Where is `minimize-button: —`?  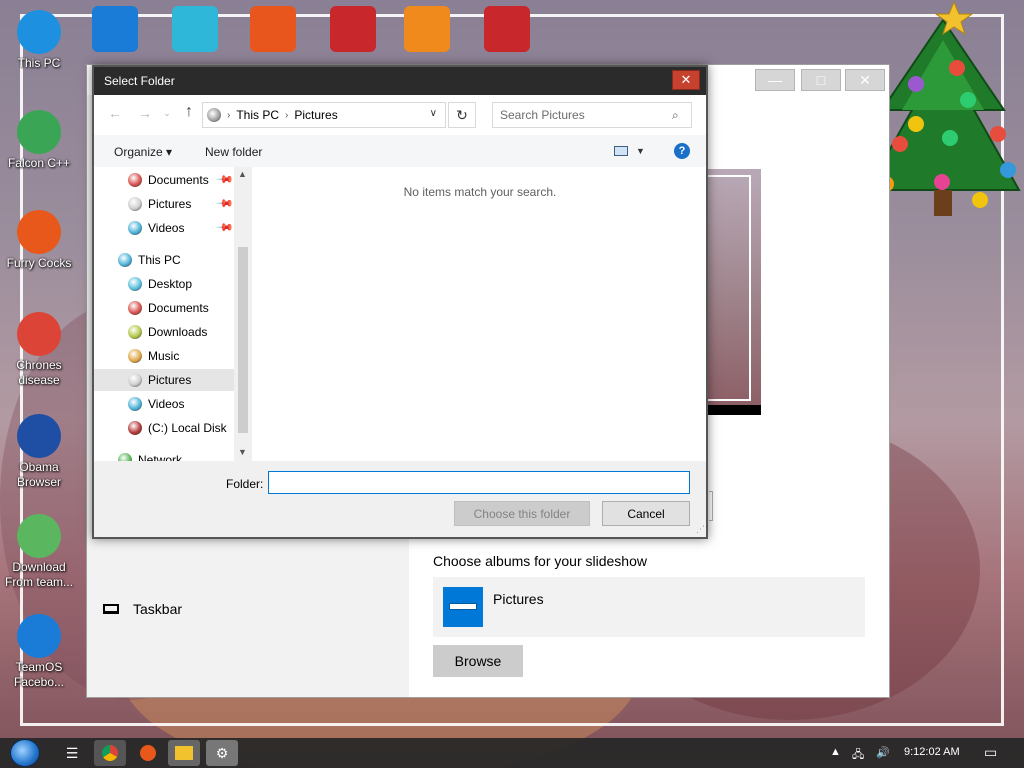
minimize-button: — is located at coordinates (775, 80).